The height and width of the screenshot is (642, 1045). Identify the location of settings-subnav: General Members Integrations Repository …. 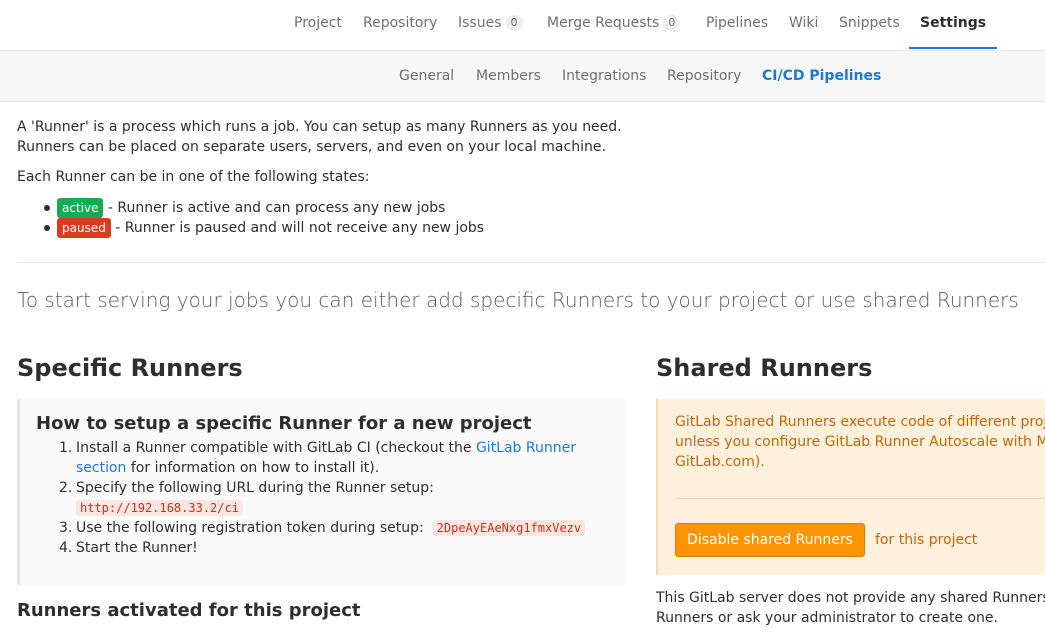
(522, 76).